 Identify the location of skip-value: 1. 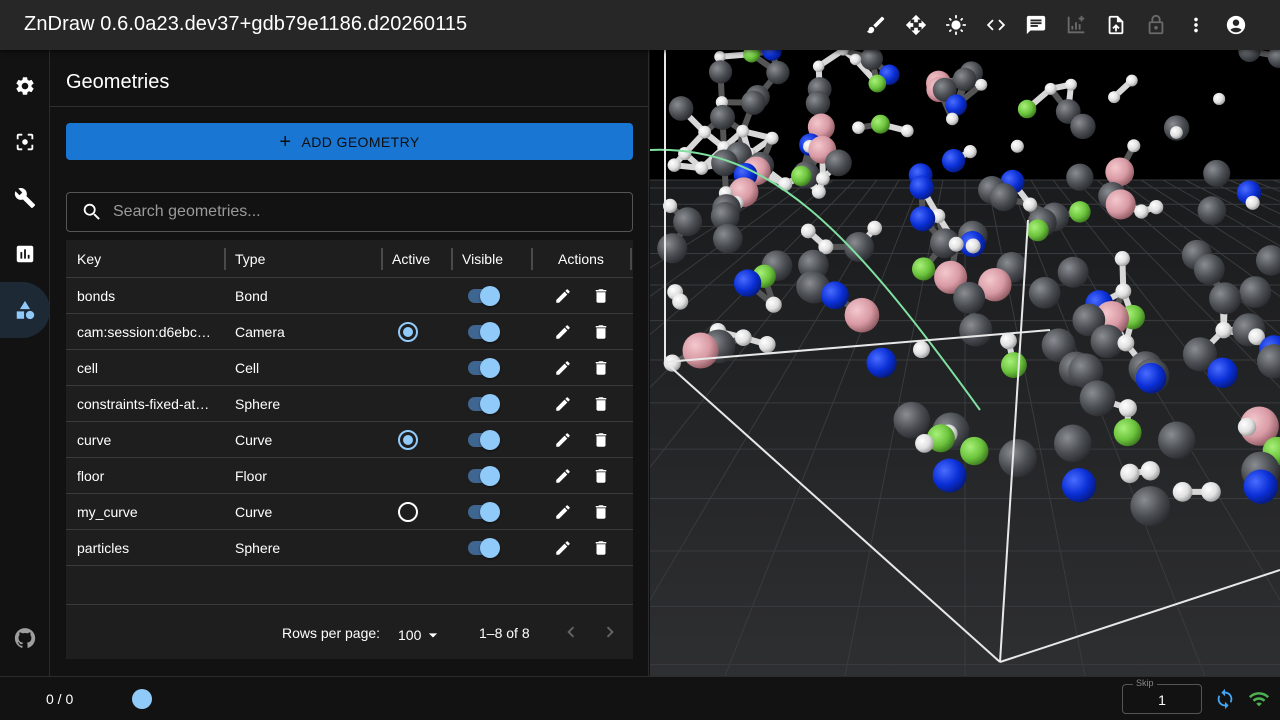
(1162, 700).